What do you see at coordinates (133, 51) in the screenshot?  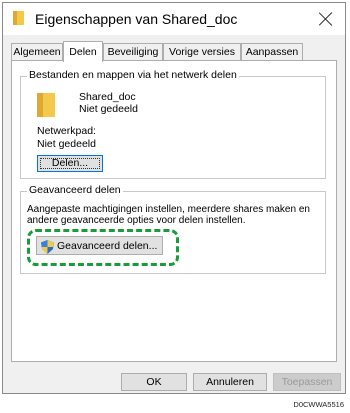 I see `tab-beveiliging: Beveiliging` at bounding box center [133, 51].